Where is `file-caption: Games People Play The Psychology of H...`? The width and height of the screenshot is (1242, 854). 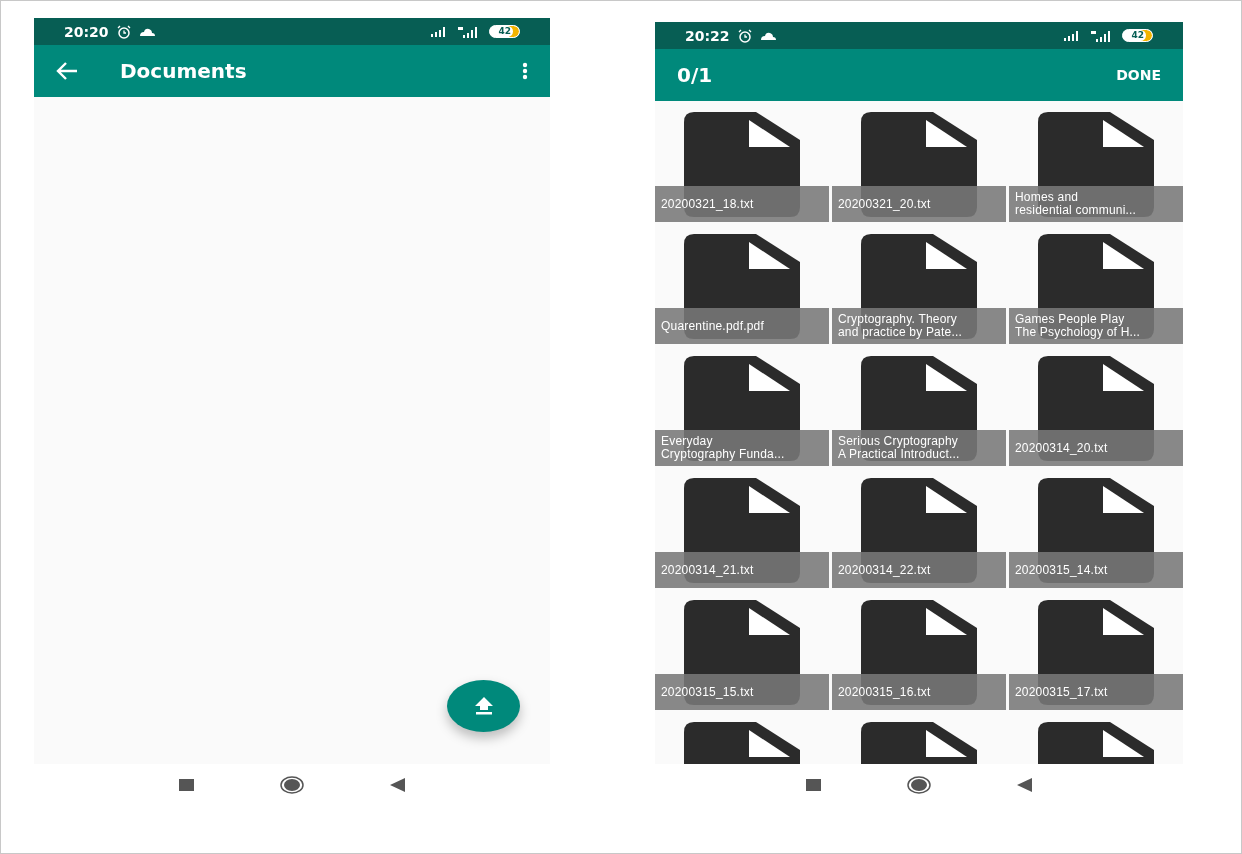 file-caption: Games People Play The Psychology of H... is located at coordinates (1096, 326).